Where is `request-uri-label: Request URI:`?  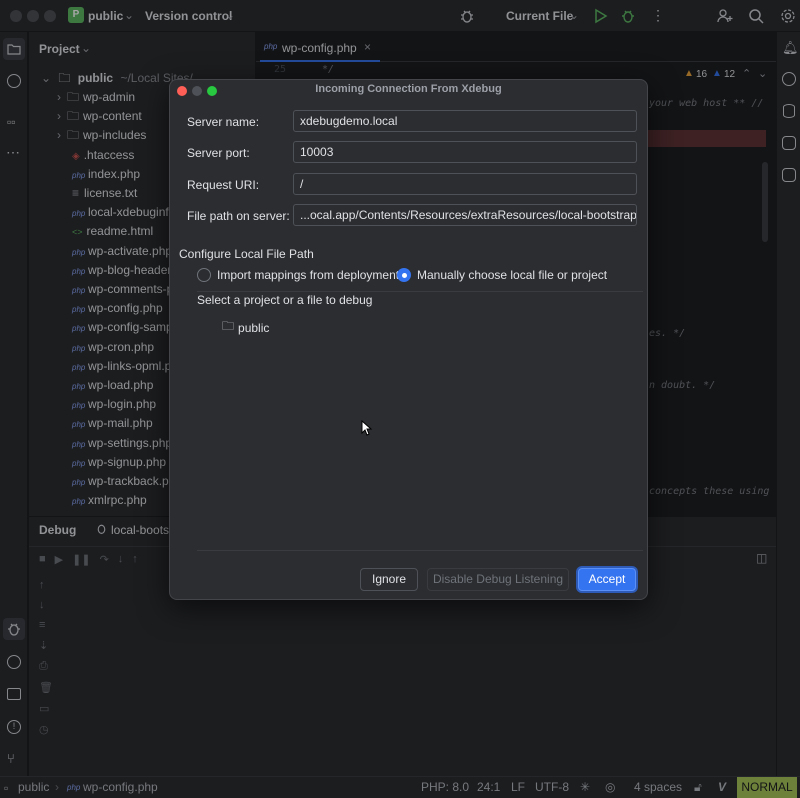 request-uri-label: Request URI: is located at coordinates (223, 185).